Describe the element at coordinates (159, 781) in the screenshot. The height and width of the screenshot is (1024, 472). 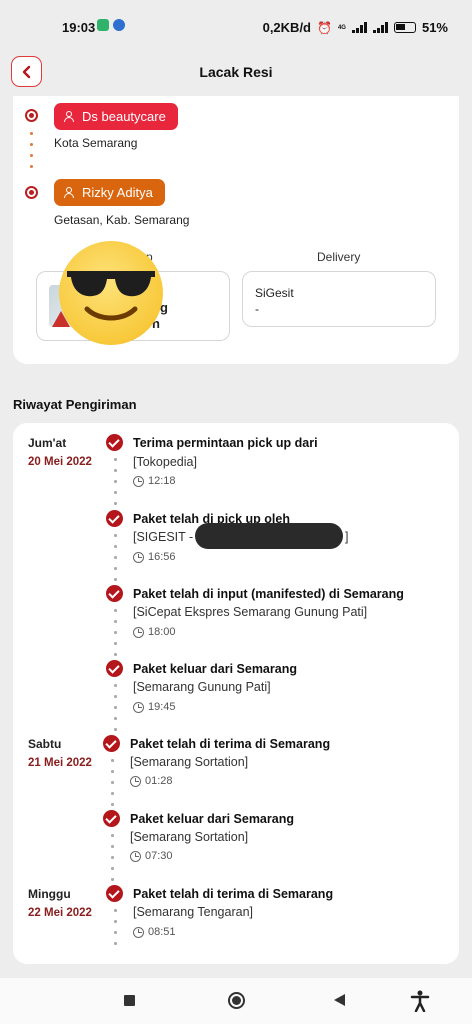
I see `event-time-text: 01:28` at that location.